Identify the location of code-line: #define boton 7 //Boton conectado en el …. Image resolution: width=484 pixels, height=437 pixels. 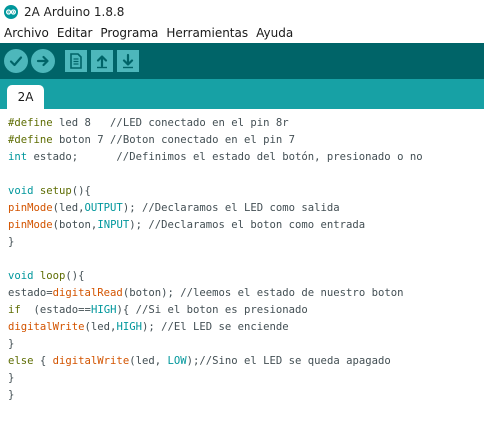
(215, 140).